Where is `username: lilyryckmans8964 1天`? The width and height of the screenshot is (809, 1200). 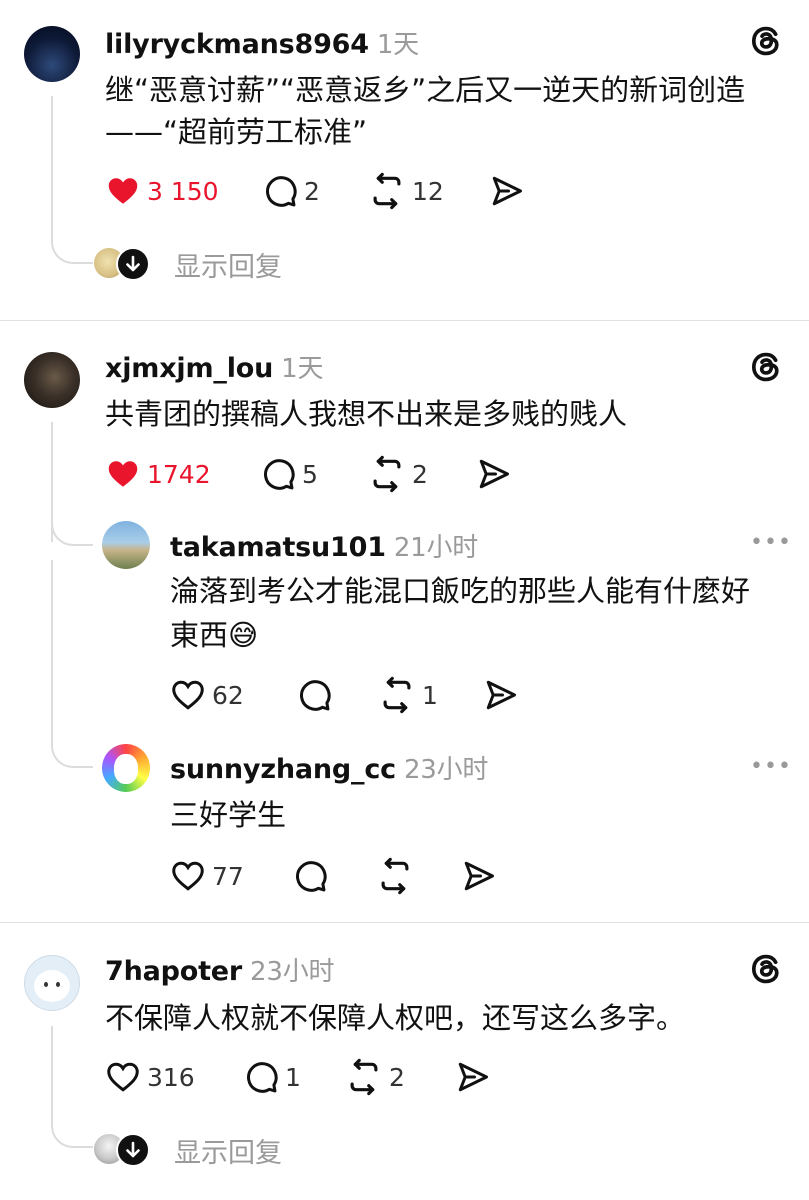
username: lilyryckmans8964 1天 is located at coordinates (262, 42).